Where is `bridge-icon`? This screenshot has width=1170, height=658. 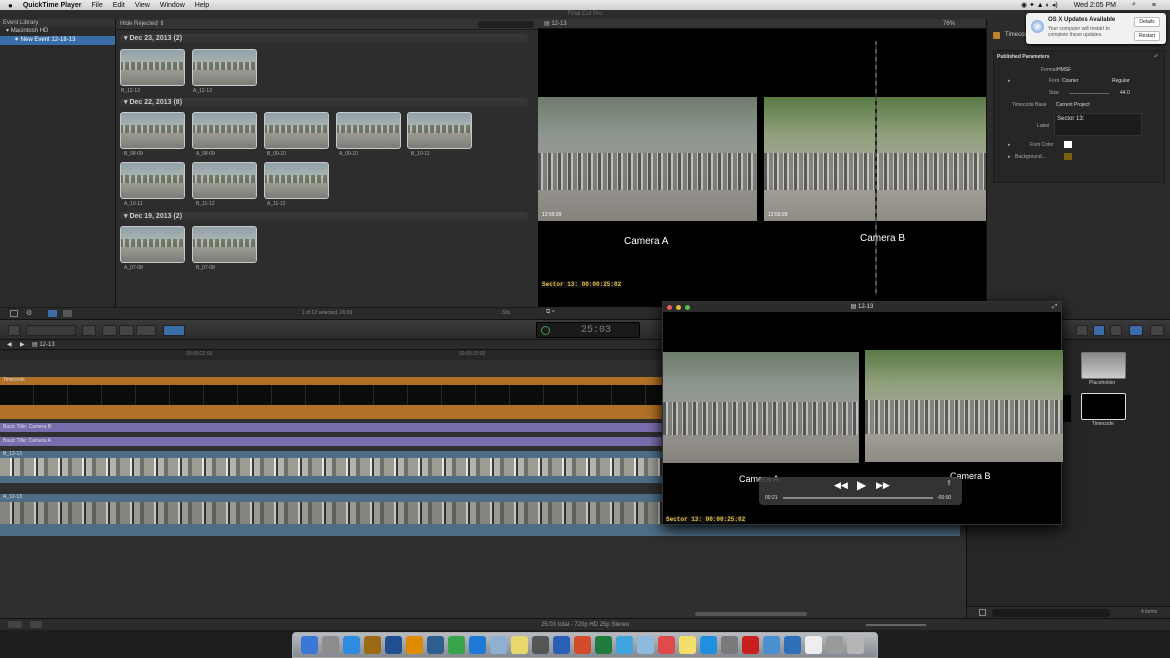
bridge-icon is located at coordinates (372, 645).